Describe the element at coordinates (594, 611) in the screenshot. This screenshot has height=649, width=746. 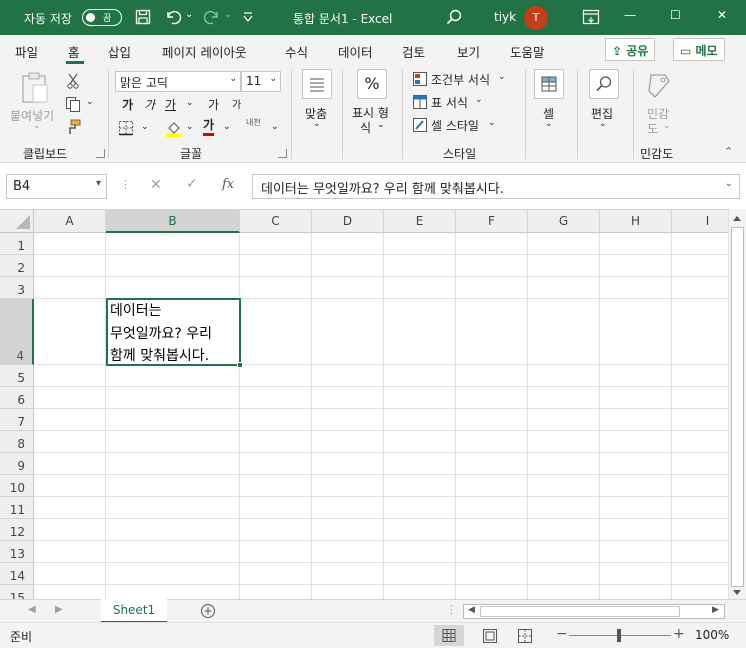
I see `horizontal-scrollbar: ◀ ▶` at that location.